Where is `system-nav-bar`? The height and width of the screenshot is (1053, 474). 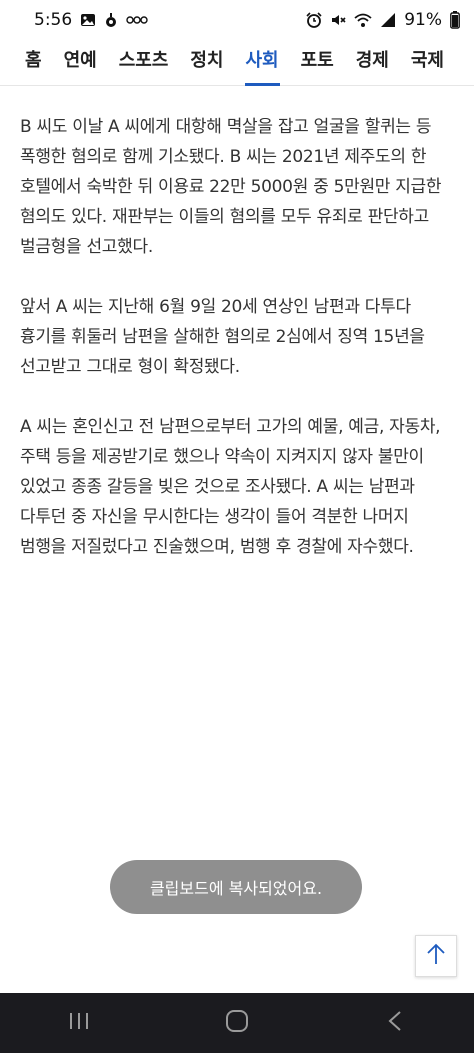 system-nav-bar is located at coordinates (237, 1023).